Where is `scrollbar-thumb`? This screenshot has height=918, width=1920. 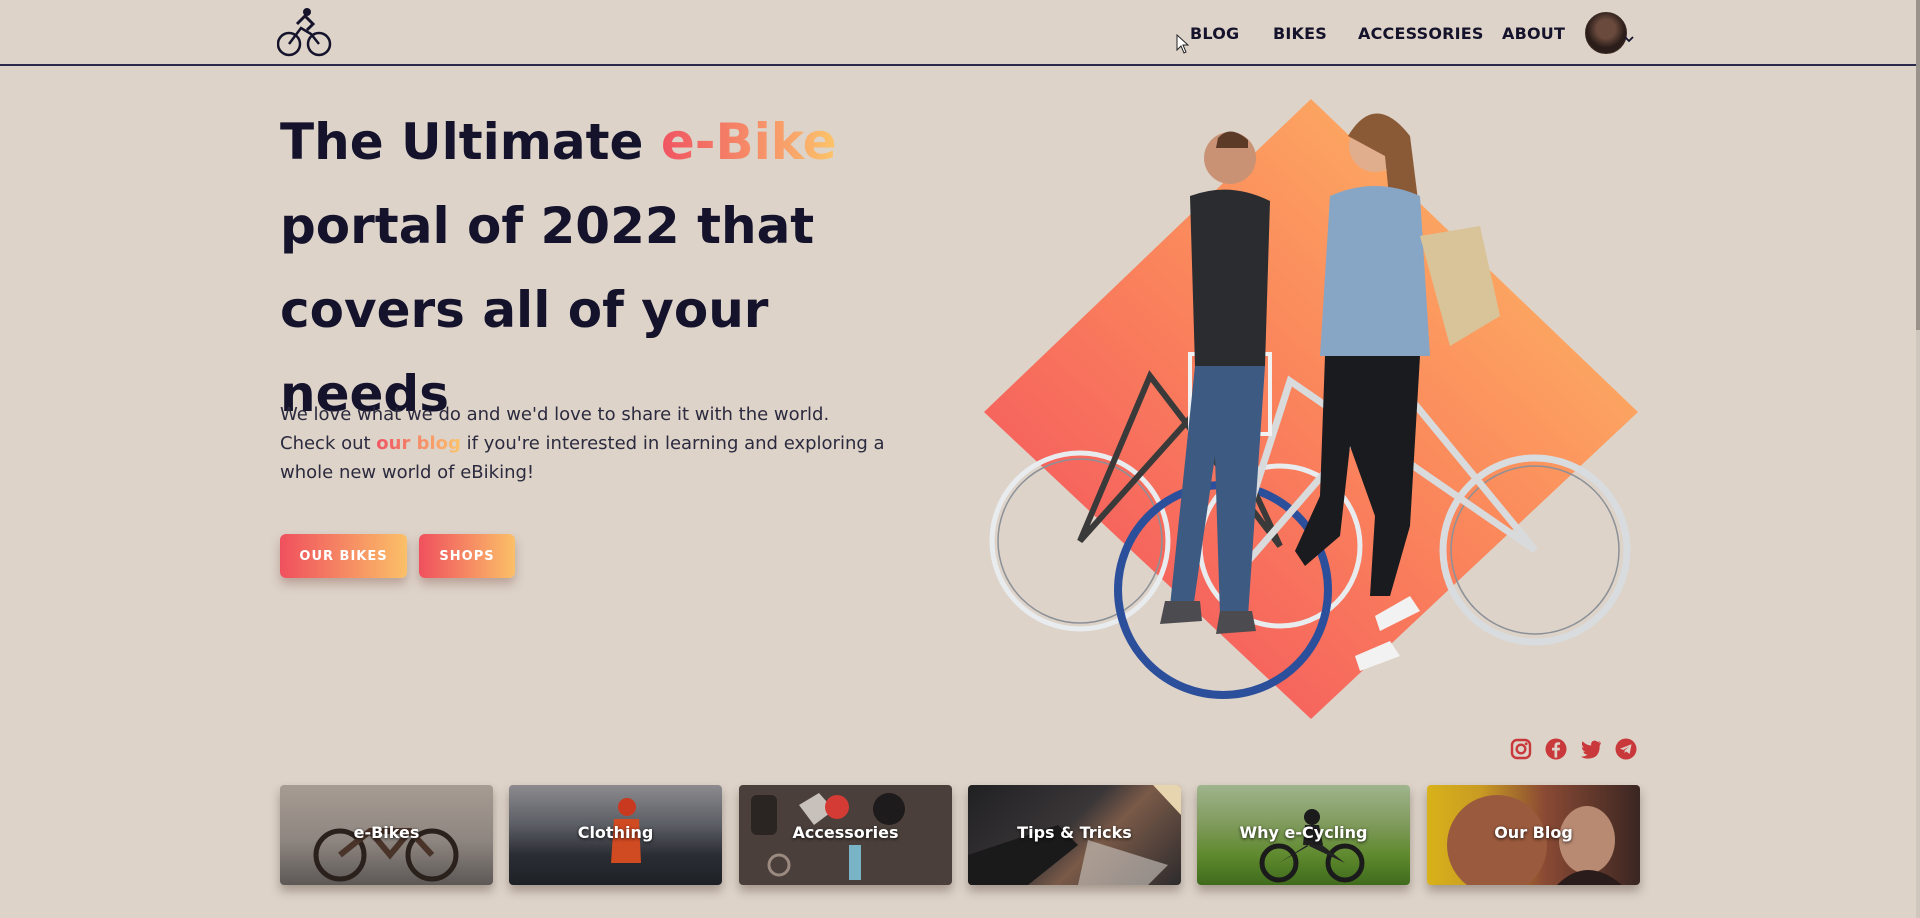
scrollbar-thumb is located at coordinates (1918, 165).